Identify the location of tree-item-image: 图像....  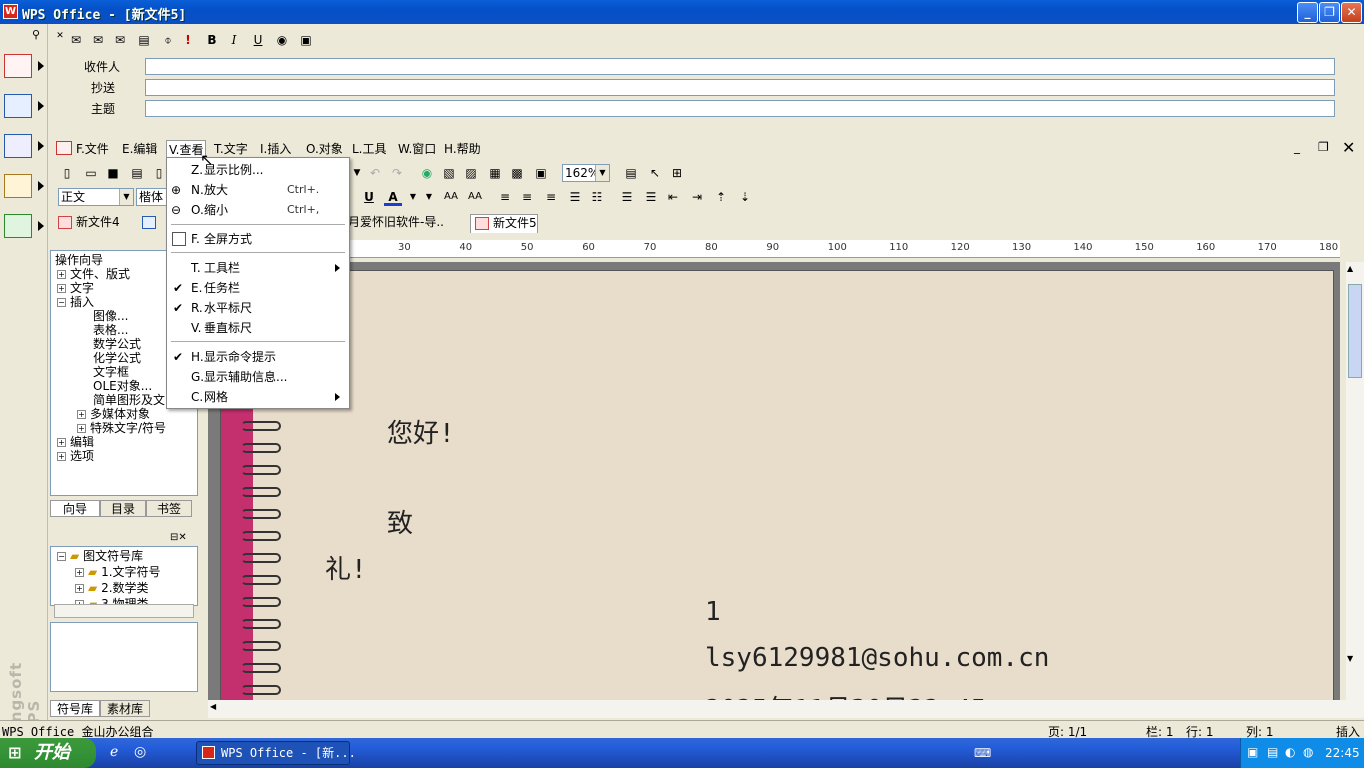
(110, 316).